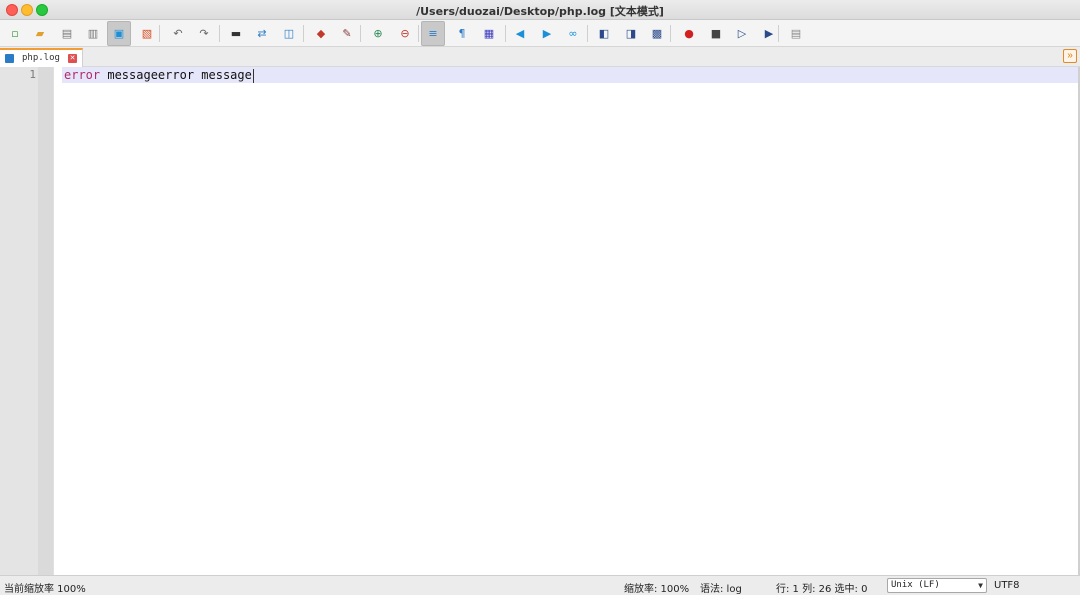  What do you see at coordinates (82, 75) in the screenshot?
I see `keyword-token: error` at bounding box center [82, 75].